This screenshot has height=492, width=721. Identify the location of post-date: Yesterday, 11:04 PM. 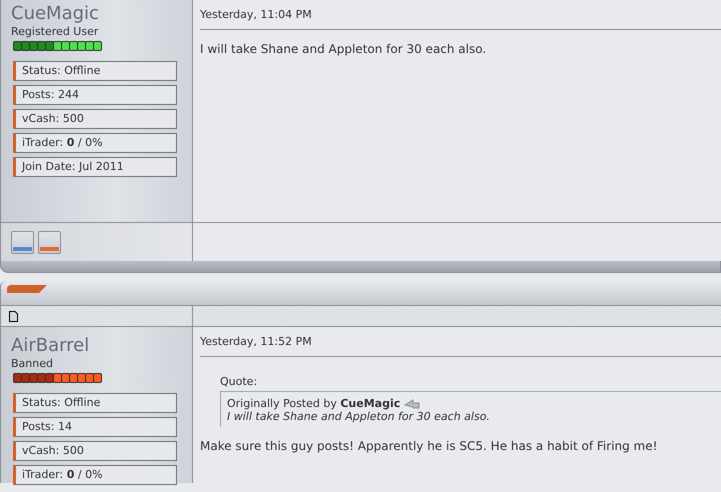
(460, 15).